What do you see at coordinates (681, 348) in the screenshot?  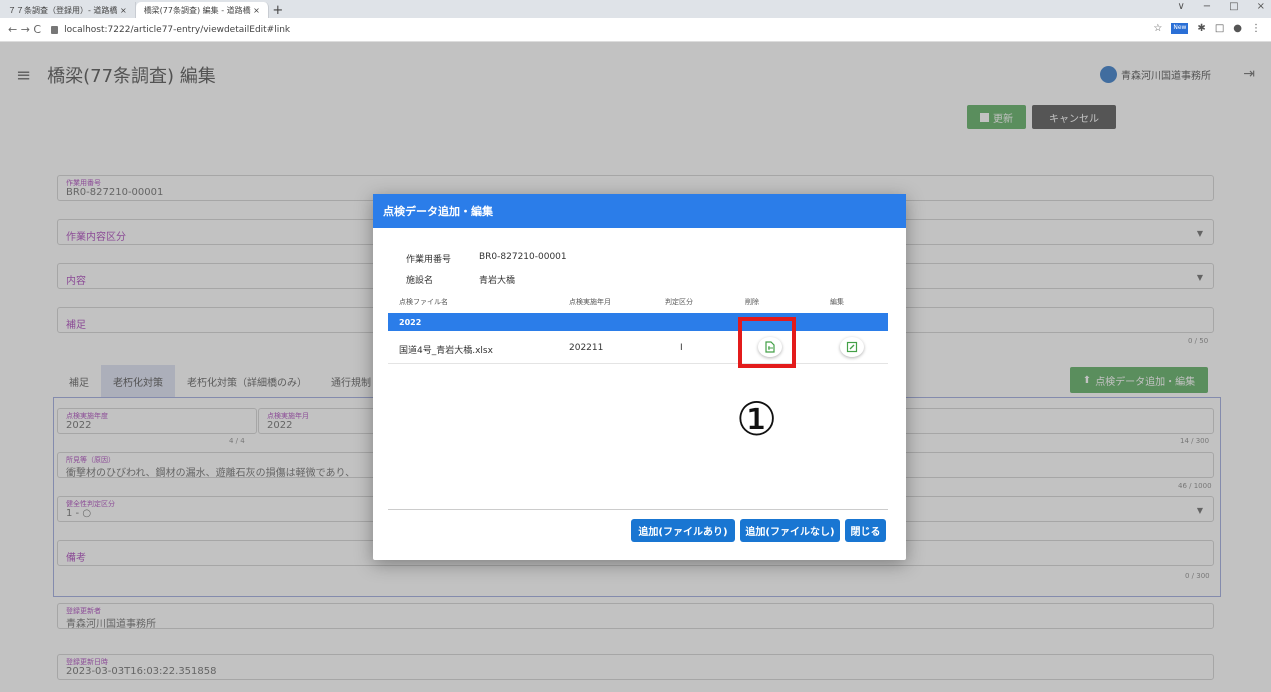 I see `judgement-cell: Ⅰ` at bounding box center [681, 348].